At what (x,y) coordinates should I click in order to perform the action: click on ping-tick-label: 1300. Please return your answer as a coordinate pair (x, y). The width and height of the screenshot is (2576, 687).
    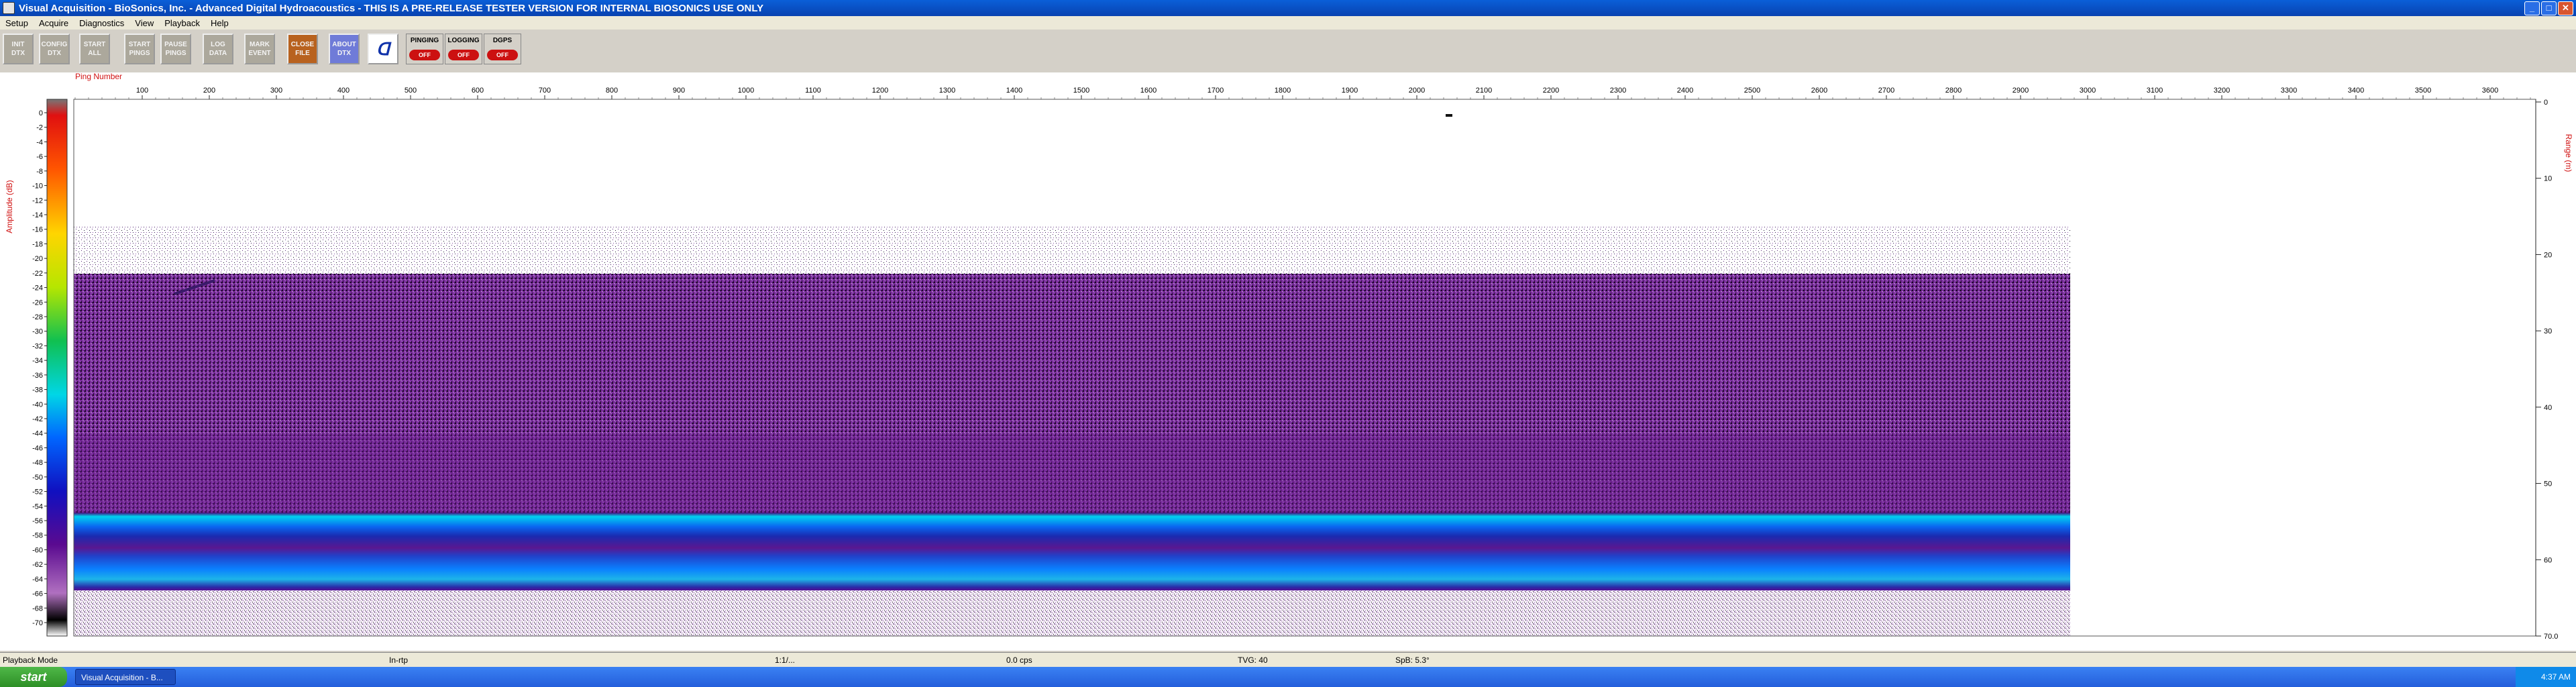
    Looking at the image, I should click on (947, 91).